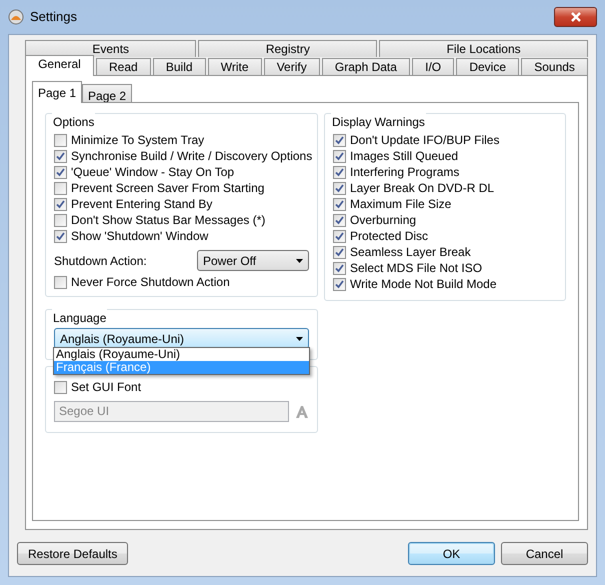 The width and height of the screenshot is (605, 585). Describe the element at coordinates (181, 204) in the screenshot. I see `checkbox: Prevent Entering Stand By` at that location.